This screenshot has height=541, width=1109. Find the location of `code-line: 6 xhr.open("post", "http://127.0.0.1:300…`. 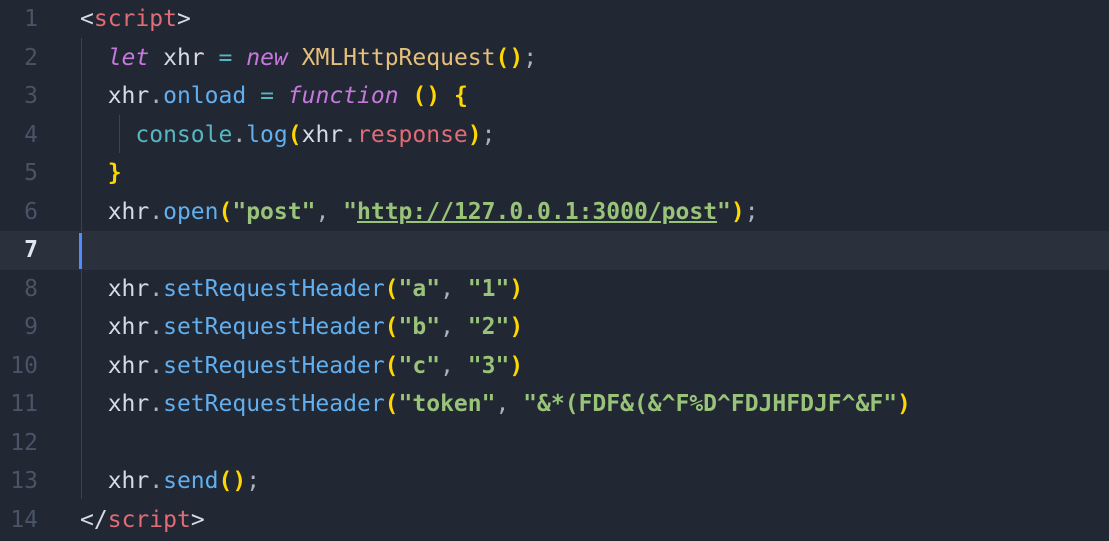

code-line: 6 xhr.open("post", "http://127.0.0.1:300… is located at coordinates (554, 212).